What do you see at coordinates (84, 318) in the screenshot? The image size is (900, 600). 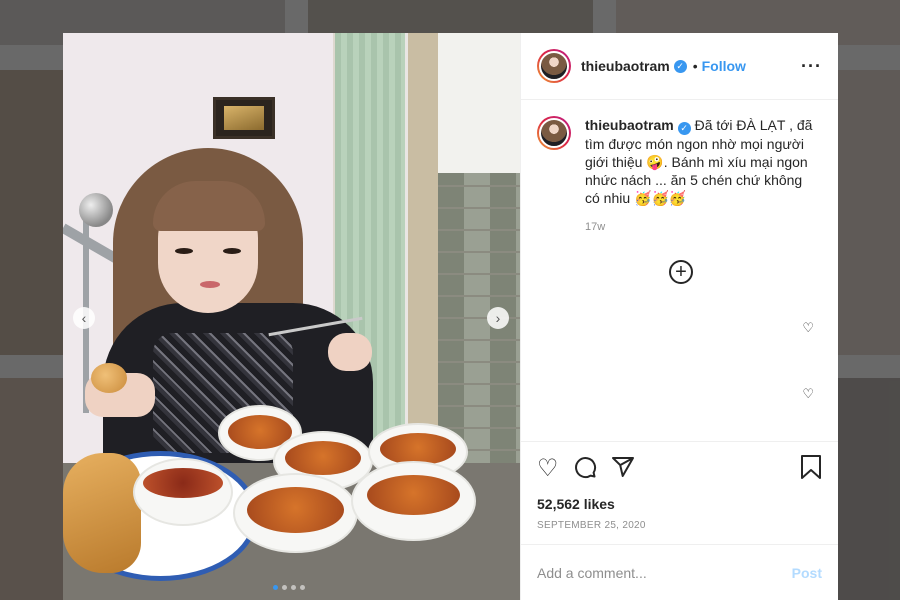 I see `chevron-left-icon: ‹` at bounding box center [84, 318].